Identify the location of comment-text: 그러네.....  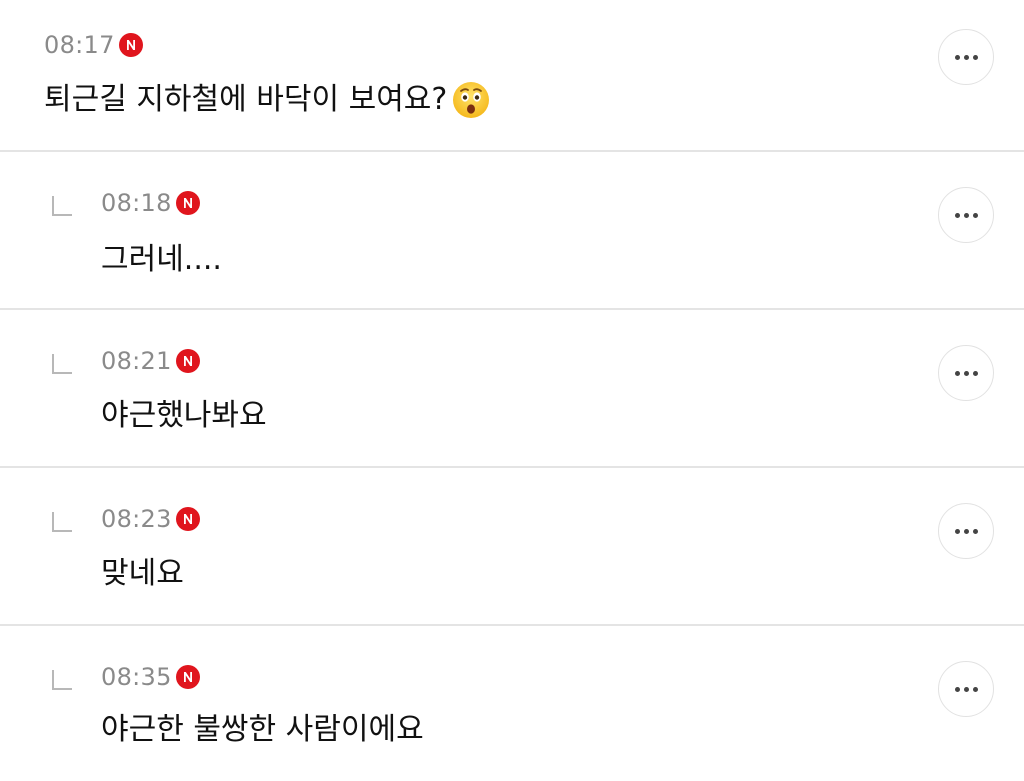
(161, 260).